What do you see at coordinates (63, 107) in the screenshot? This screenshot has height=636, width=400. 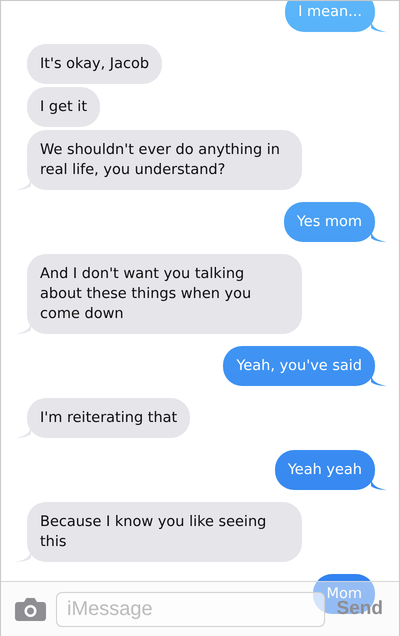 I see `message-bubble: I get it` at bounding box center [63, 107].